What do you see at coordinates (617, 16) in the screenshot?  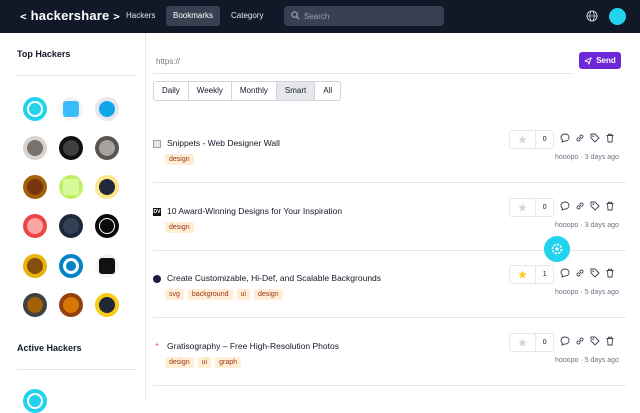 I see `user-avatar` at bounding box center [617, 16].